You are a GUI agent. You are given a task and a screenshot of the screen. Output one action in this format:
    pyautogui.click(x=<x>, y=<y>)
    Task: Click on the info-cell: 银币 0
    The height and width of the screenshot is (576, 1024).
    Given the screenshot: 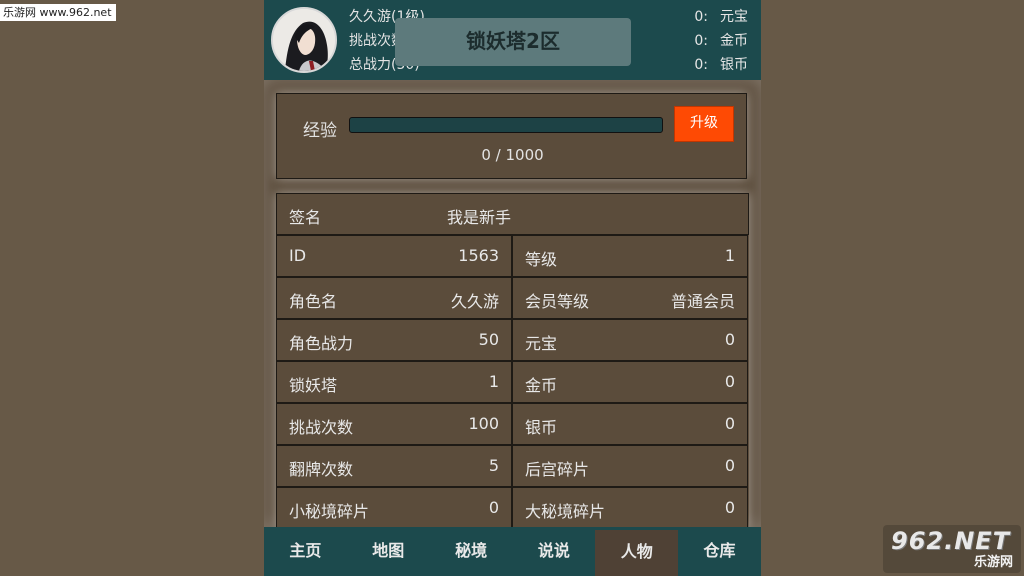 What is the action you would take?
    pyautogui.click(x=630, y=424)
    